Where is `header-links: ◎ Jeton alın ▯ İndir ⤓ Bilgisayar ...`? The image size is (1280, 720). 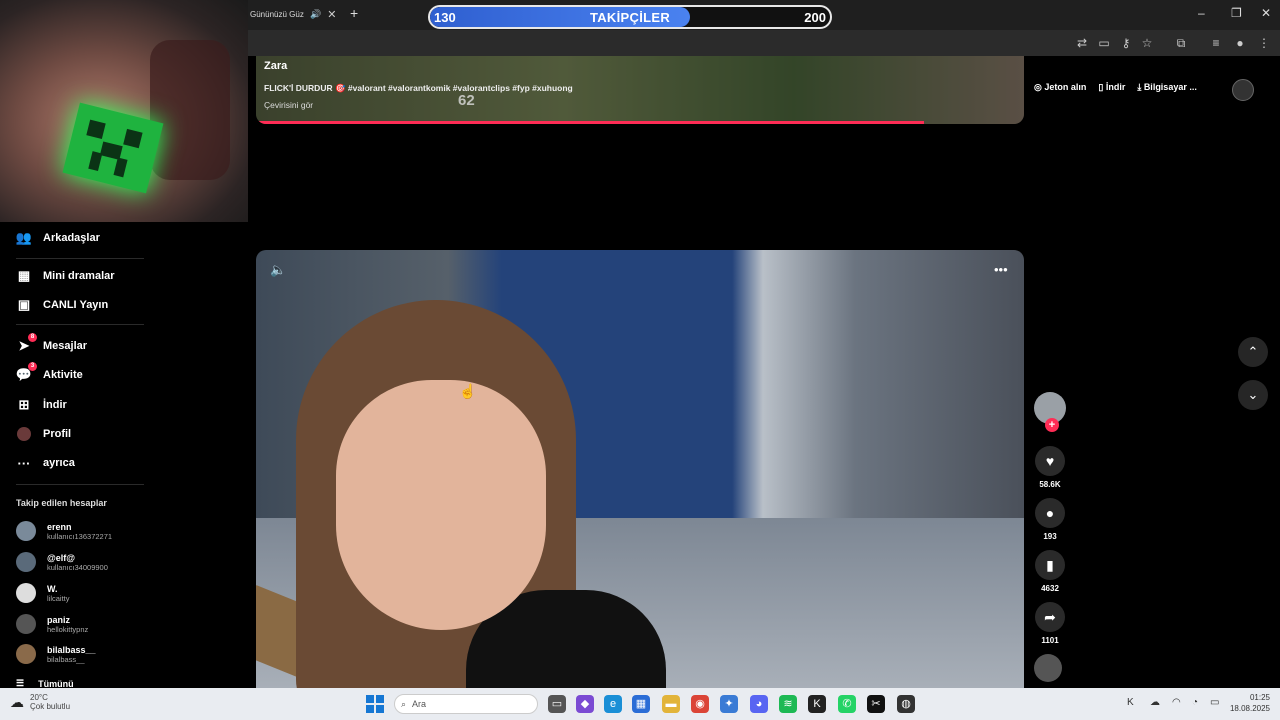 header-links: ◎ Jeton alın ▯ İndir ⤓ Bilgisayar ... is located at coordinates (1115, 87).